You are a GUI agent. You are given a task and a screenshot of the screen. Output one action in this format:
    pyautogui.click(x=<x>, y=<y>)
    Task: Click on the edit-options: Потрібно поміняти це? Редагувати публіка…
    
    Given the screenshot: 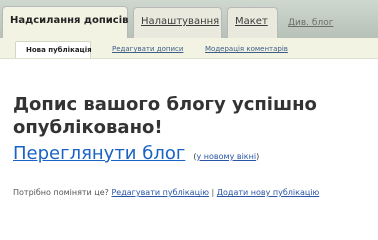 What is the action you would take?
    pyautogui.click(x=178, y=192)
    